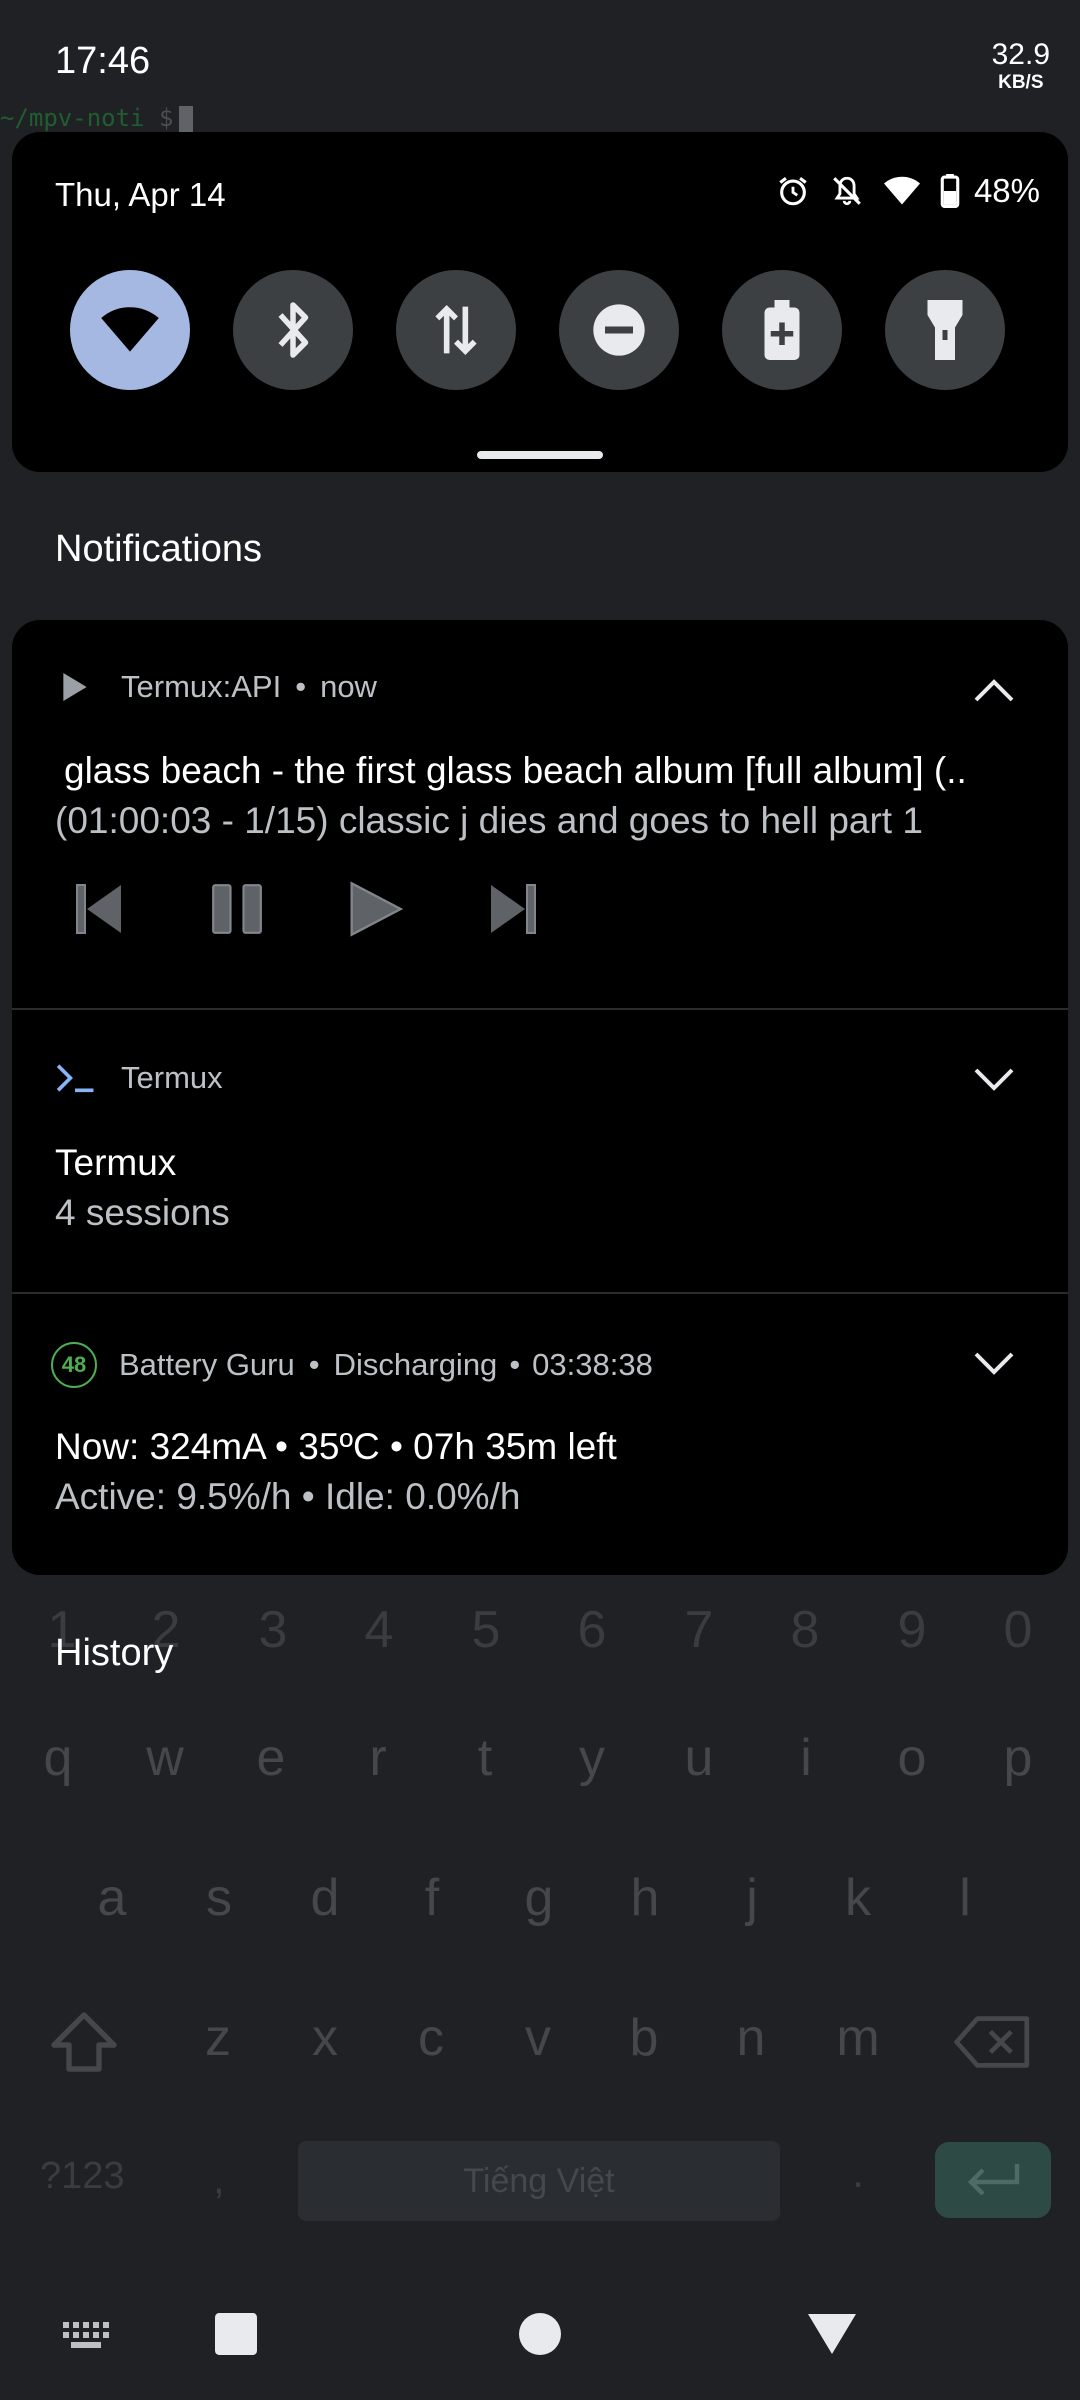 The width and height of the screenshot is (1080, 2400). I want to click on terminal-prompt-symbol: $, so click(166, 118).